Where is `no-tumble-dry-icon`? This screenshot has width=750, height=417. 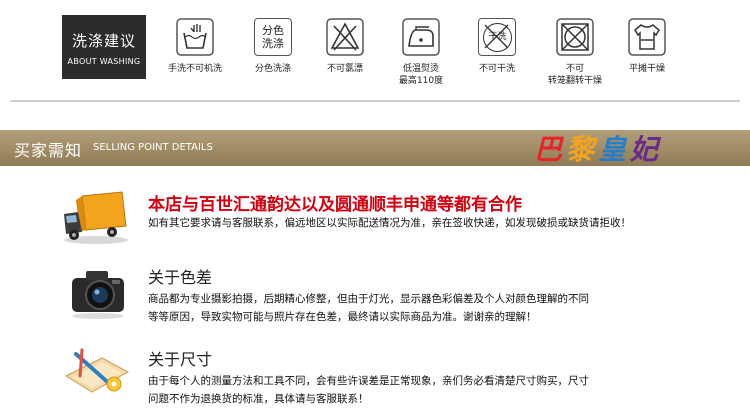 no-tumble-dry-icon is located at coordinates (575, 37).